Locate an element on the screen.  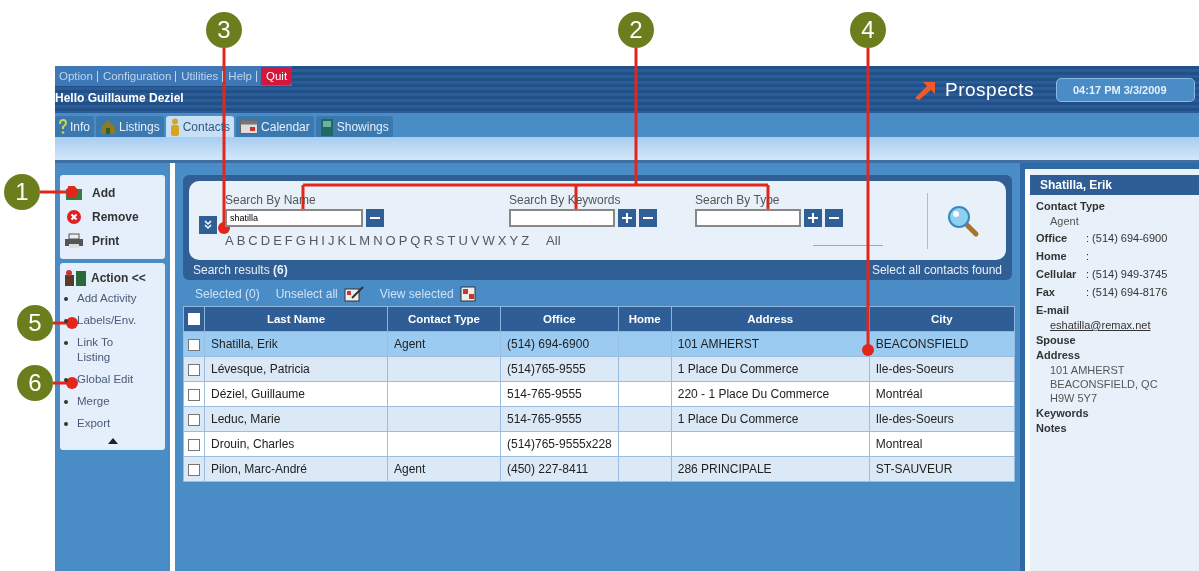
search-results-count: Search results (6) is located at coordinates (240, 270).